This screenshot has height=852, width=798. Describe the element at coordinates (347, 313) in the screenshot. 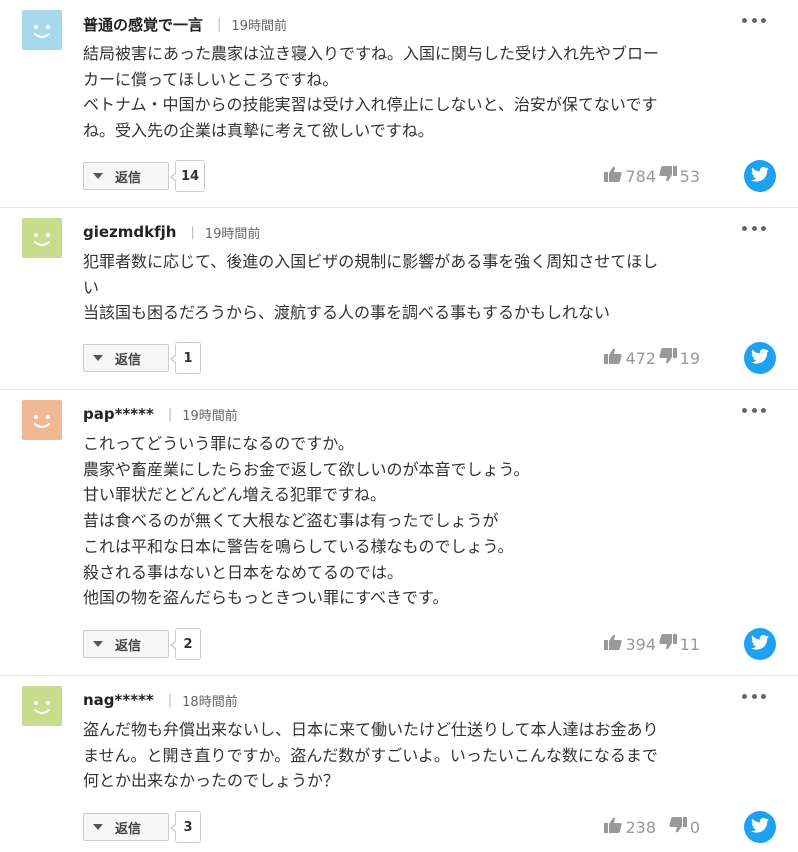

I see `comment-line: 当該国も困るだろうから、渡航する人の事を調べる事もするかもしれない` at that location.